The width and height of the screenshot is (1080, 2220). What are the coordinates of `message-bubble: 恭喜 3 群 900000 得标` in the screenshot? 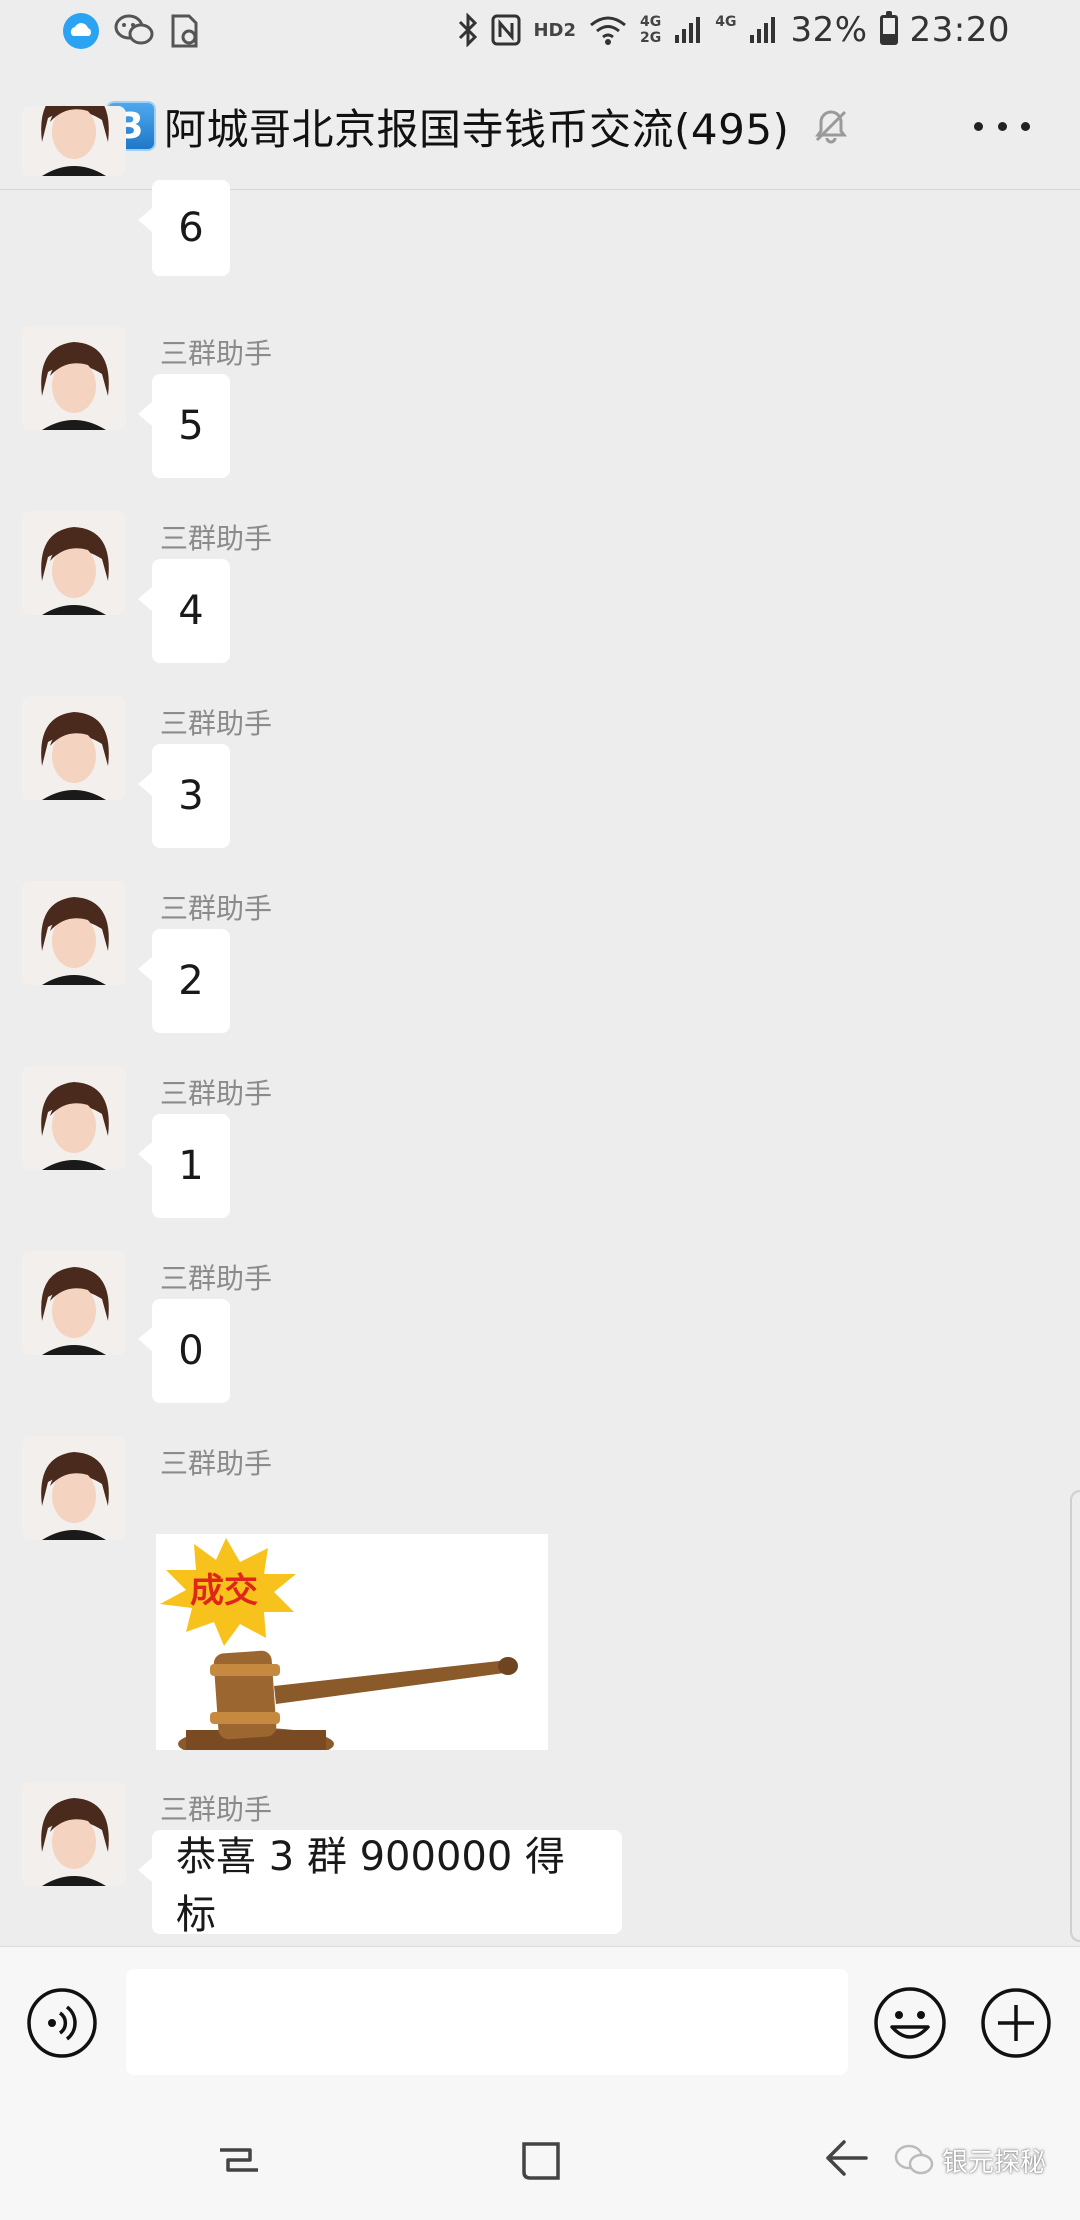 It's located at (380, 1884).